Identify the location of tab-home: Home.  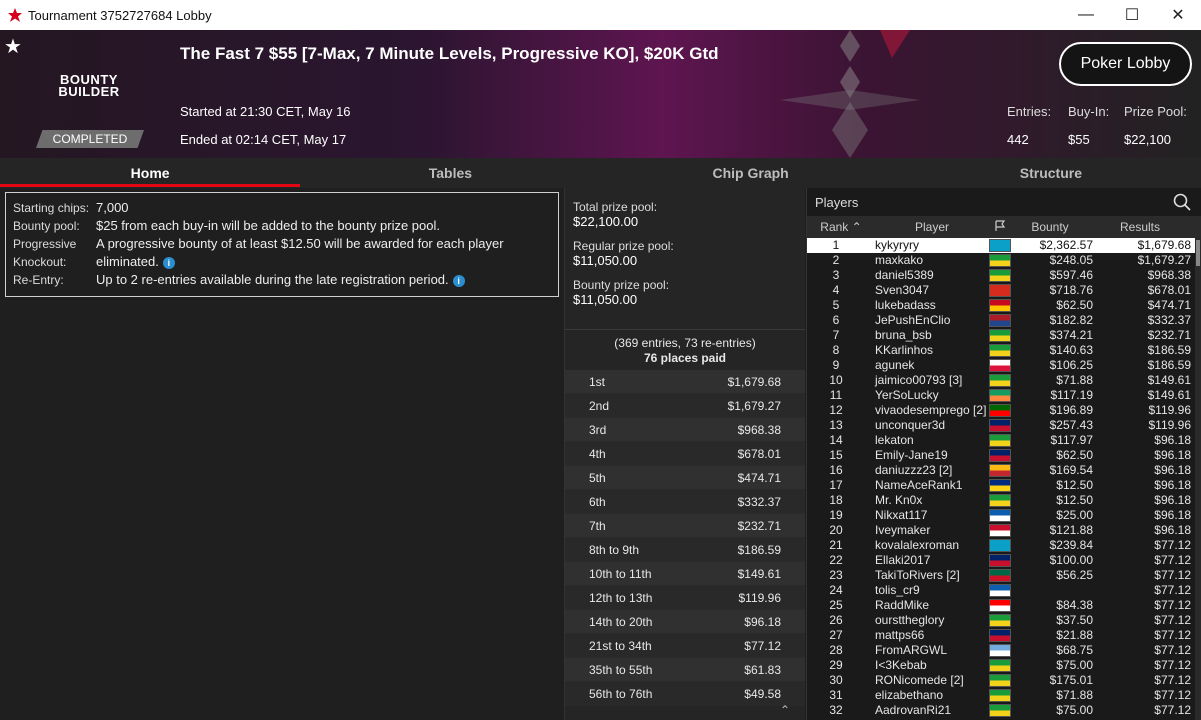
(150, 173).